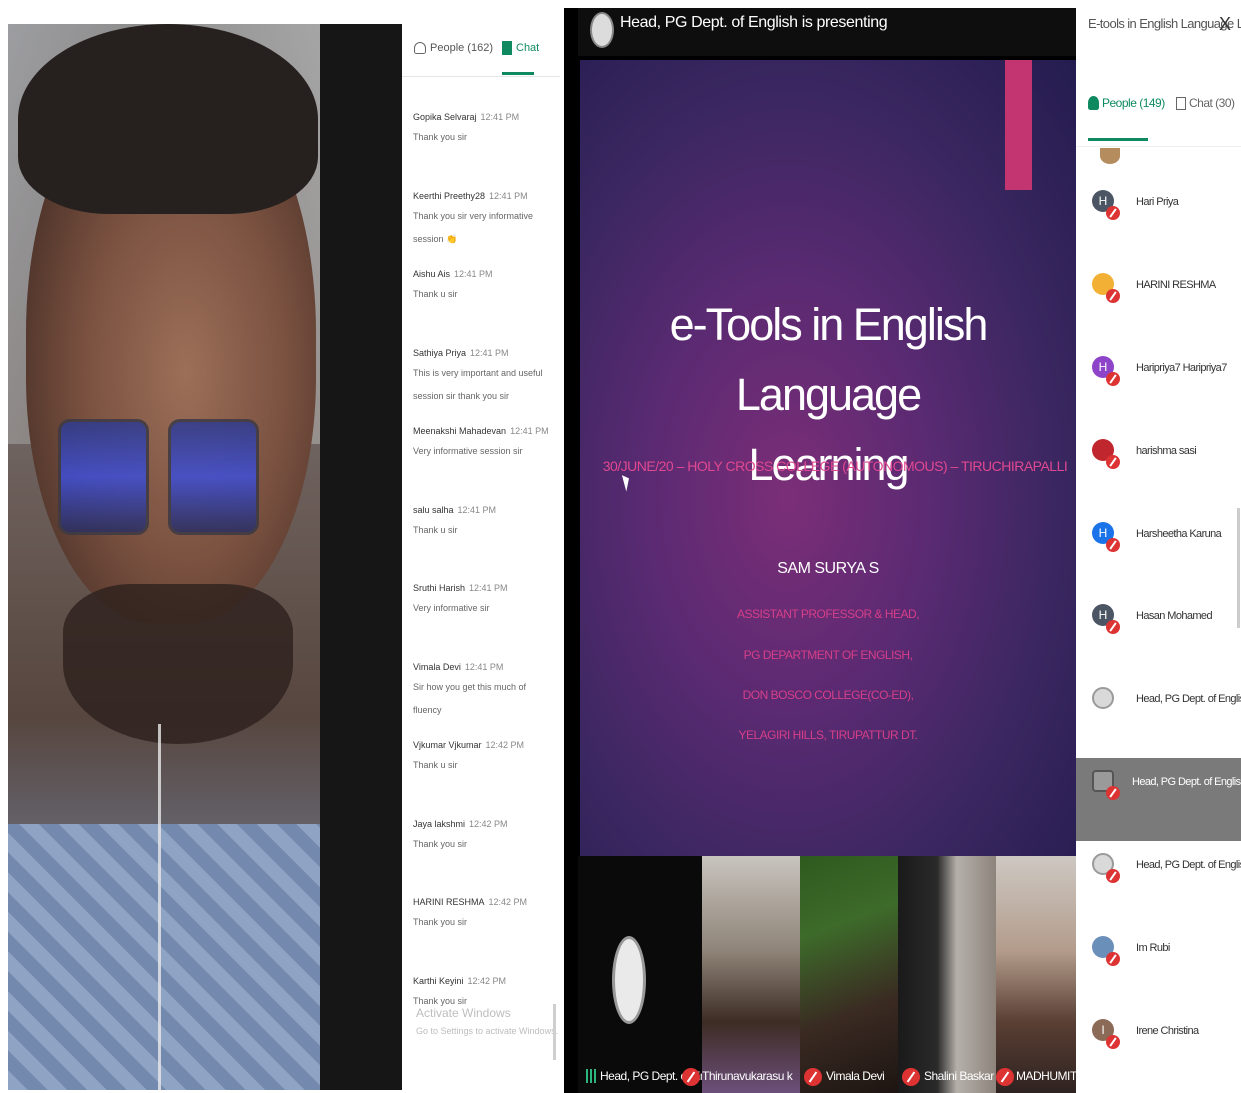  What do you see at coordinates (849, 974) in the screenshot?
I see `participant-tile: Vimala Devi` at bounding box center [849, 974].